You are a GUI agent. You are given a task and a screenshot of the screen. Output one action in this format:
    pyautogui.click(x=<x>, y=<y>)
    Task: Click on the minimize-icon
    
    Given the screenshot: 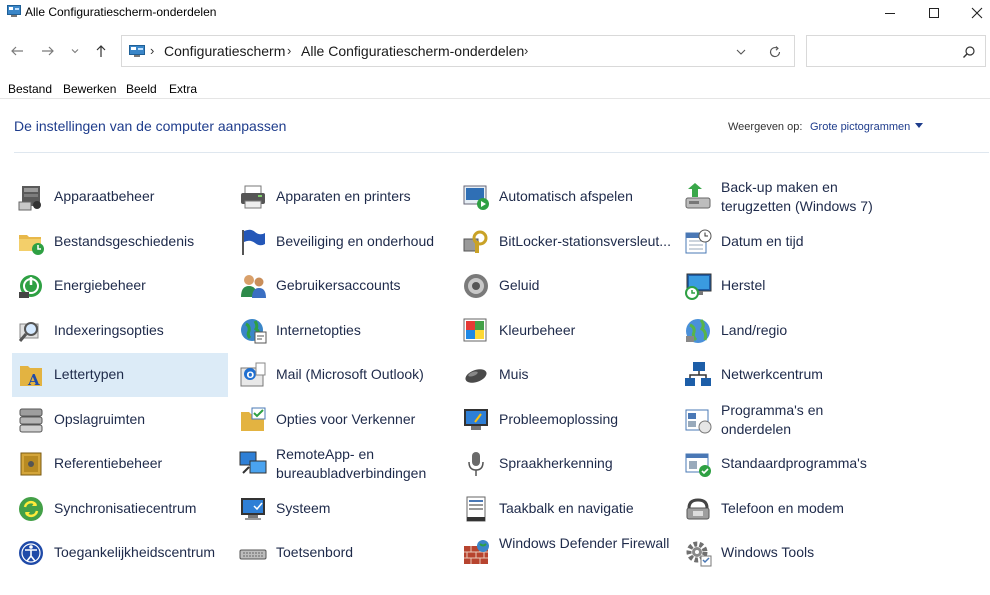 What is the action you would take?
    pyautogui.click(x=890, y=13)
    